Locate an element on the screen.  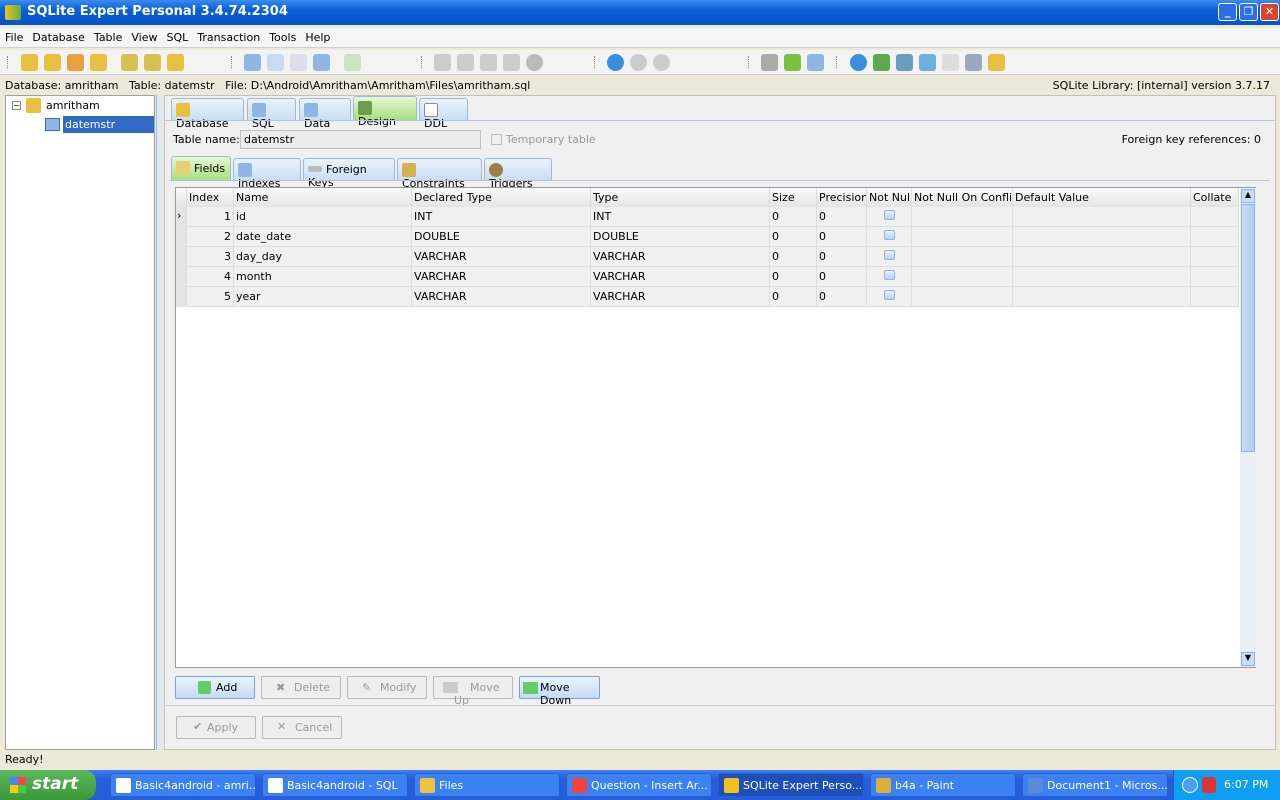
type-cell: DOUBLE is located at coordinates (680, 237).